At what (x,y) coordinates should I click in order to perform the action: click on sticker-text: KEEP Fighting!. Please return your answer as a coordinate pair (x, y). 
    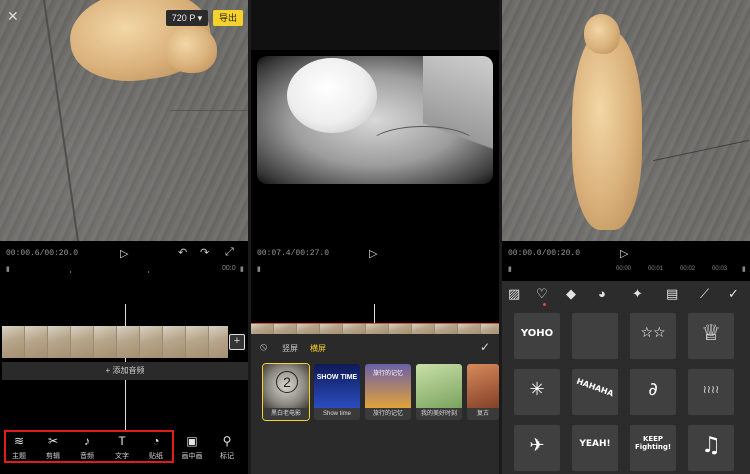
    Looking at the image, I should click on (653, 443).